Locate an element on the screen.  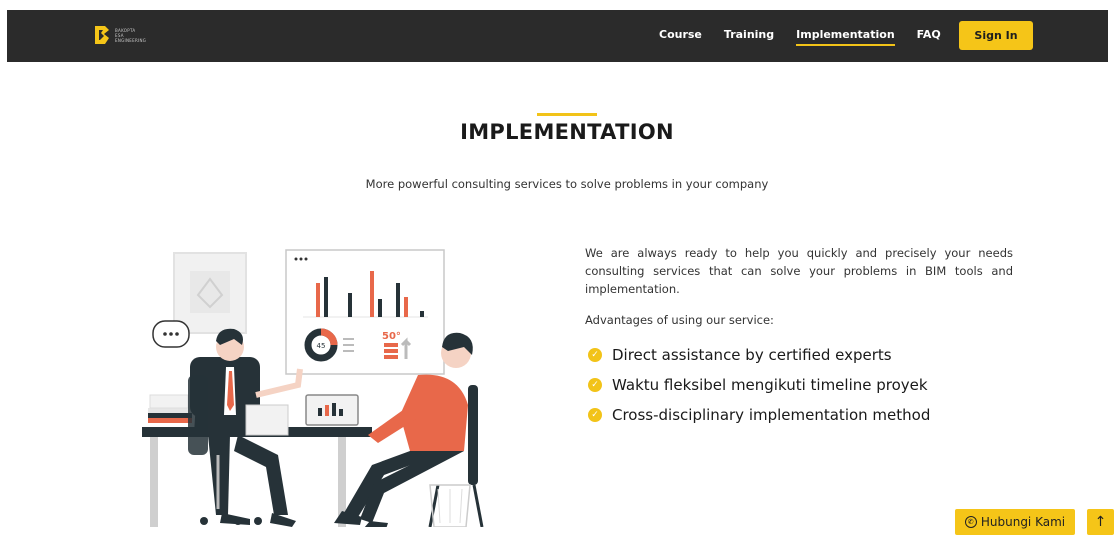
contact-label: Hubungi Kami is located at coordinates (1023, 522).